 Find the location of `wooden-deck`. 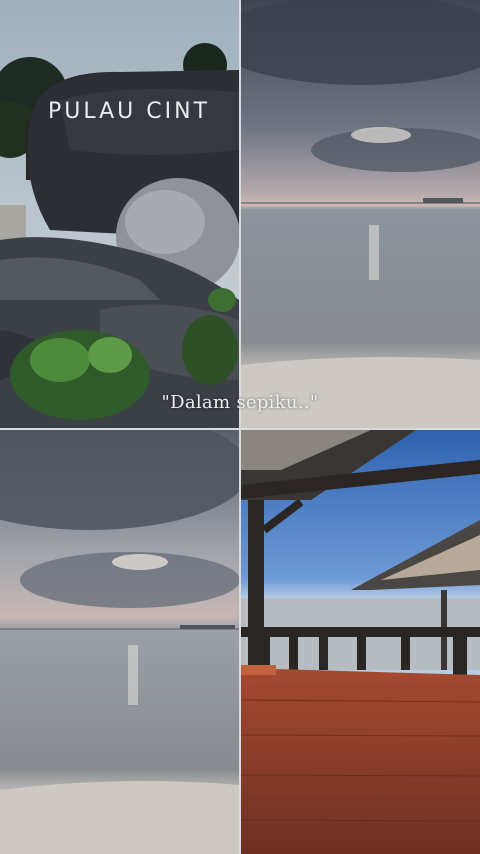

wooden-deck is located at coordinates (360, 761).